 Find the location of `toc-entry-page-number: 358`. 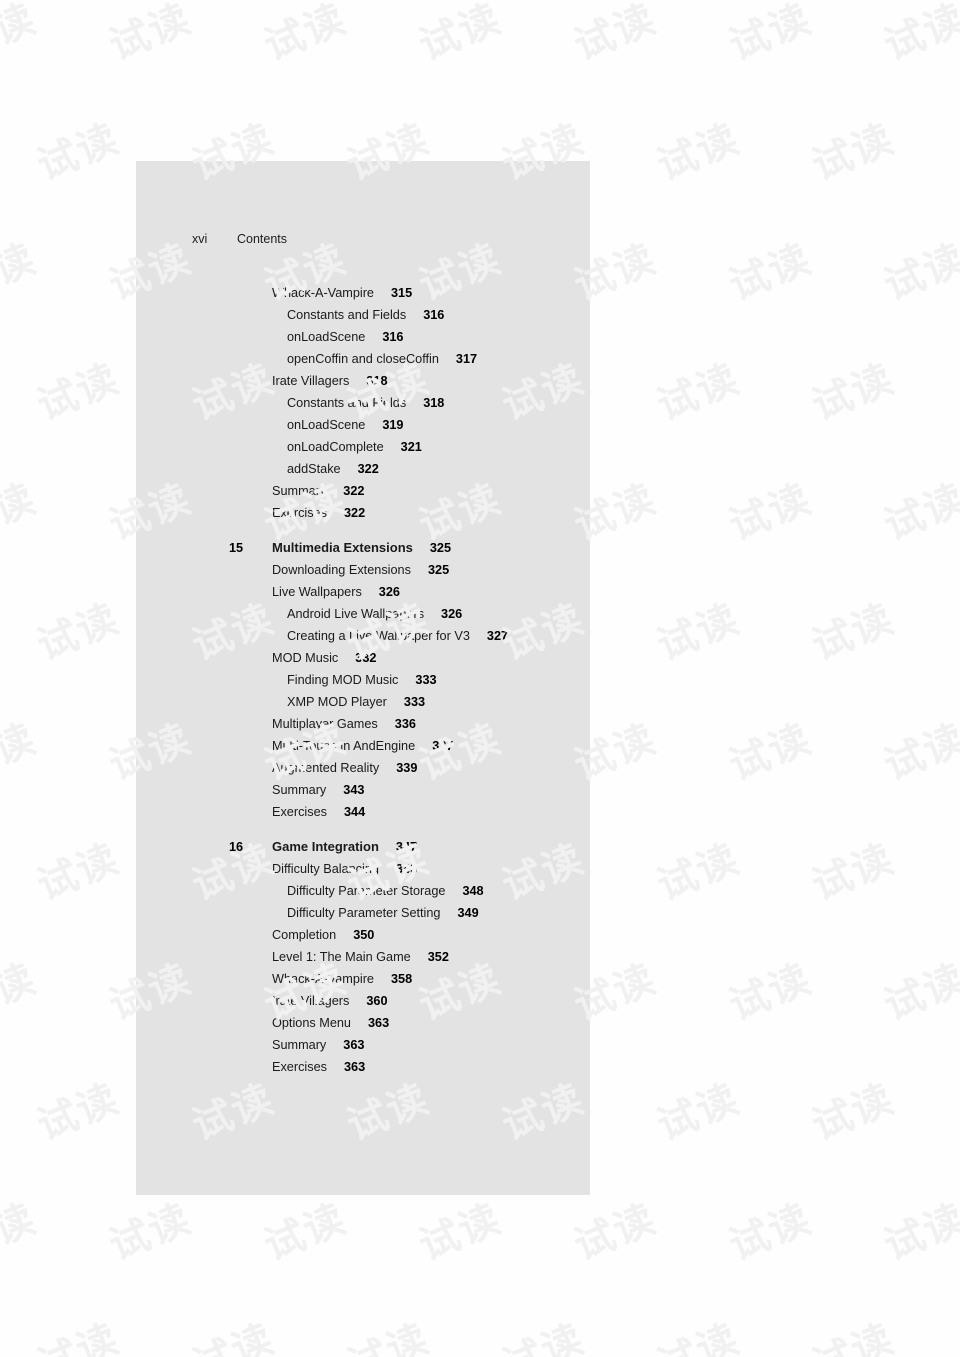

toc-entry-page-number: 358 is located at coordinates (402, 979).